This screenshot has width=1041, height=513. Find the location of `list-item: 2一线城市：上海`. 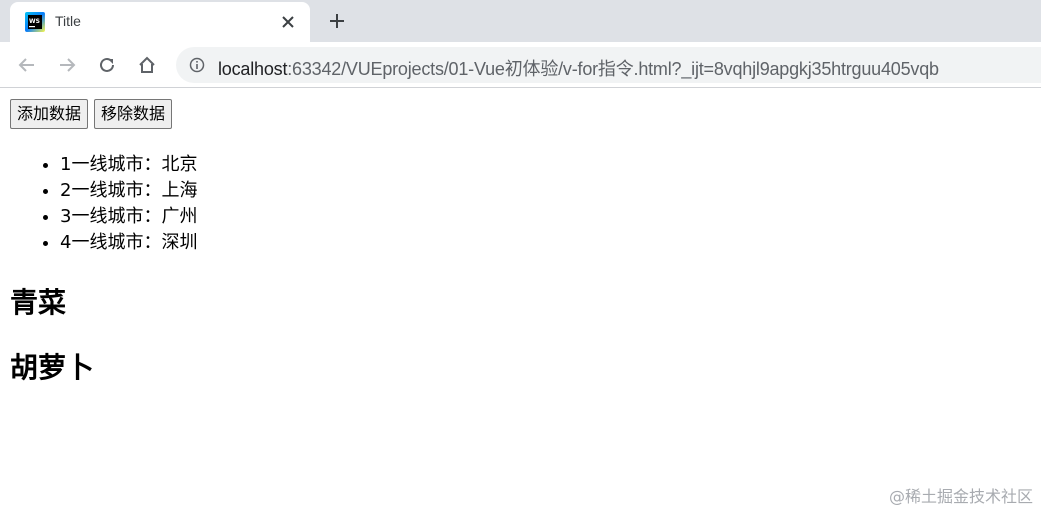

list-item: 2一线城市：上海 is located at coordinates (128, 191).